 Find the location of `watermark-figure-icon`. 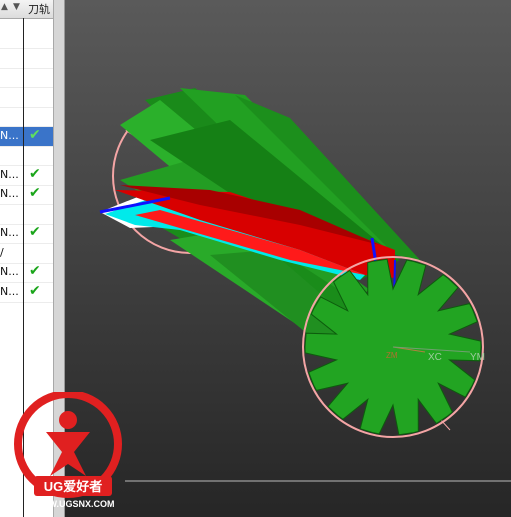

watermark-figure-icon is located at coordinates (68, 454).